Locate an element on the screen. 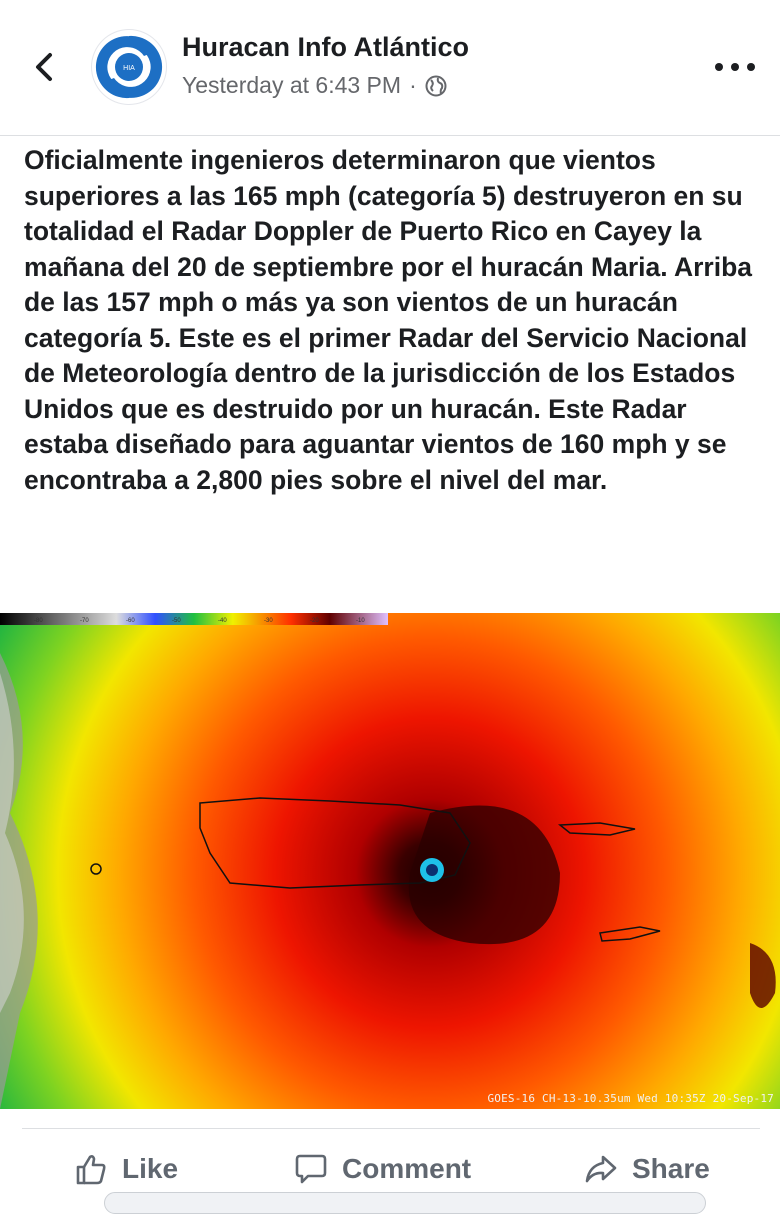  post-meta: Yesterday at 6:43 PM · is located at coordinates (314, 85).